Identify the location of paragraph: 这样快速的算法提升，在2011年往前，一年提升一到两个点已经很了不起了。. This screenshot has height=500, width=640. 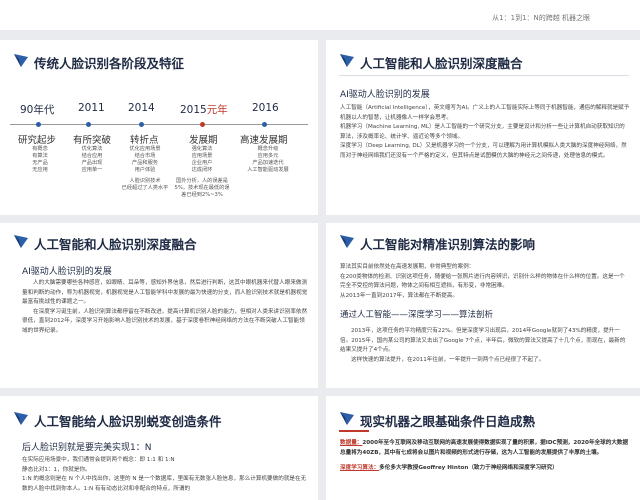
(448, 359).